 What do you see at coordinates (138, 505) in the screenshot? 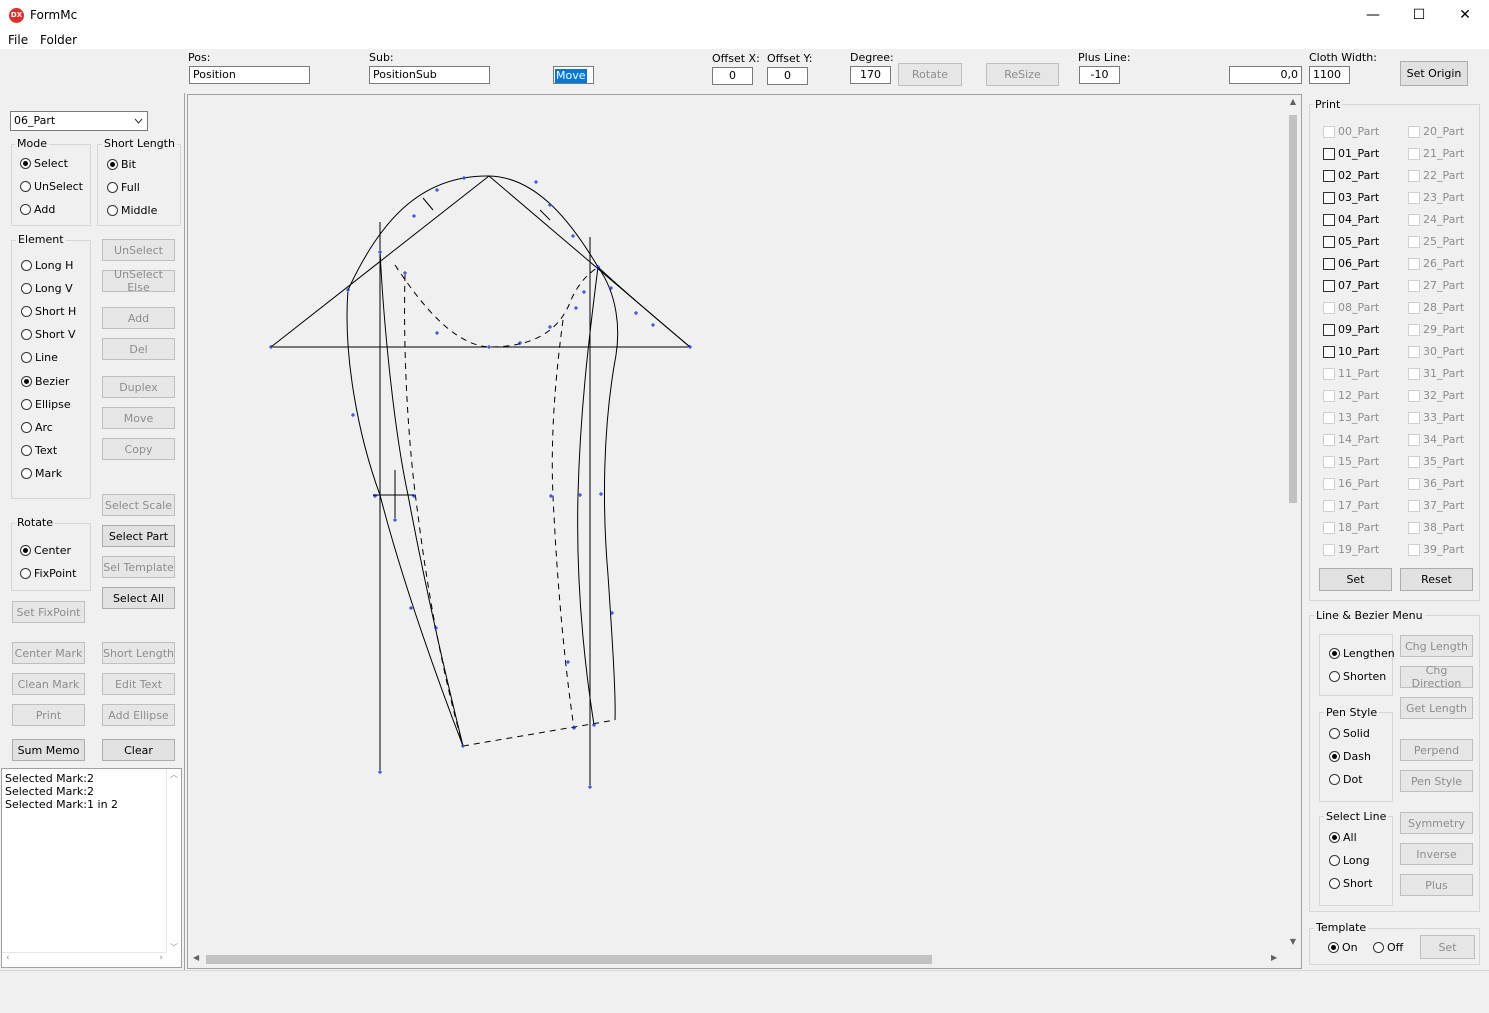
I see `select-scale-button: Select Scale` at bounding box center [138, 505].